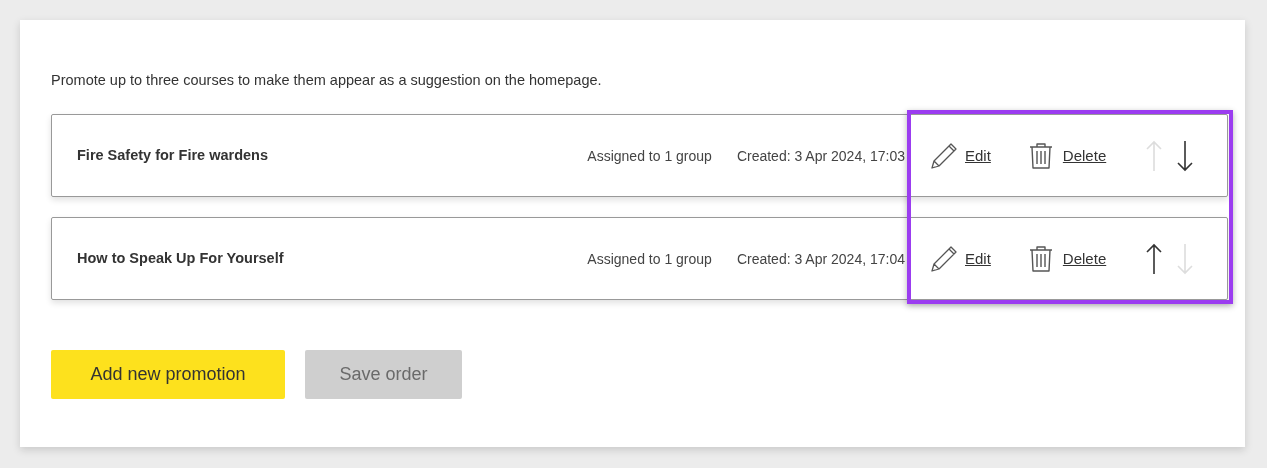 Image resolution: width=1267 pixels, height=468 pixels. What do you see at coordinates (820, 258) in the screenshot?
I see `created-date: Created: 3 Apr 2024, 17:04` at bounding box center [820, 258].